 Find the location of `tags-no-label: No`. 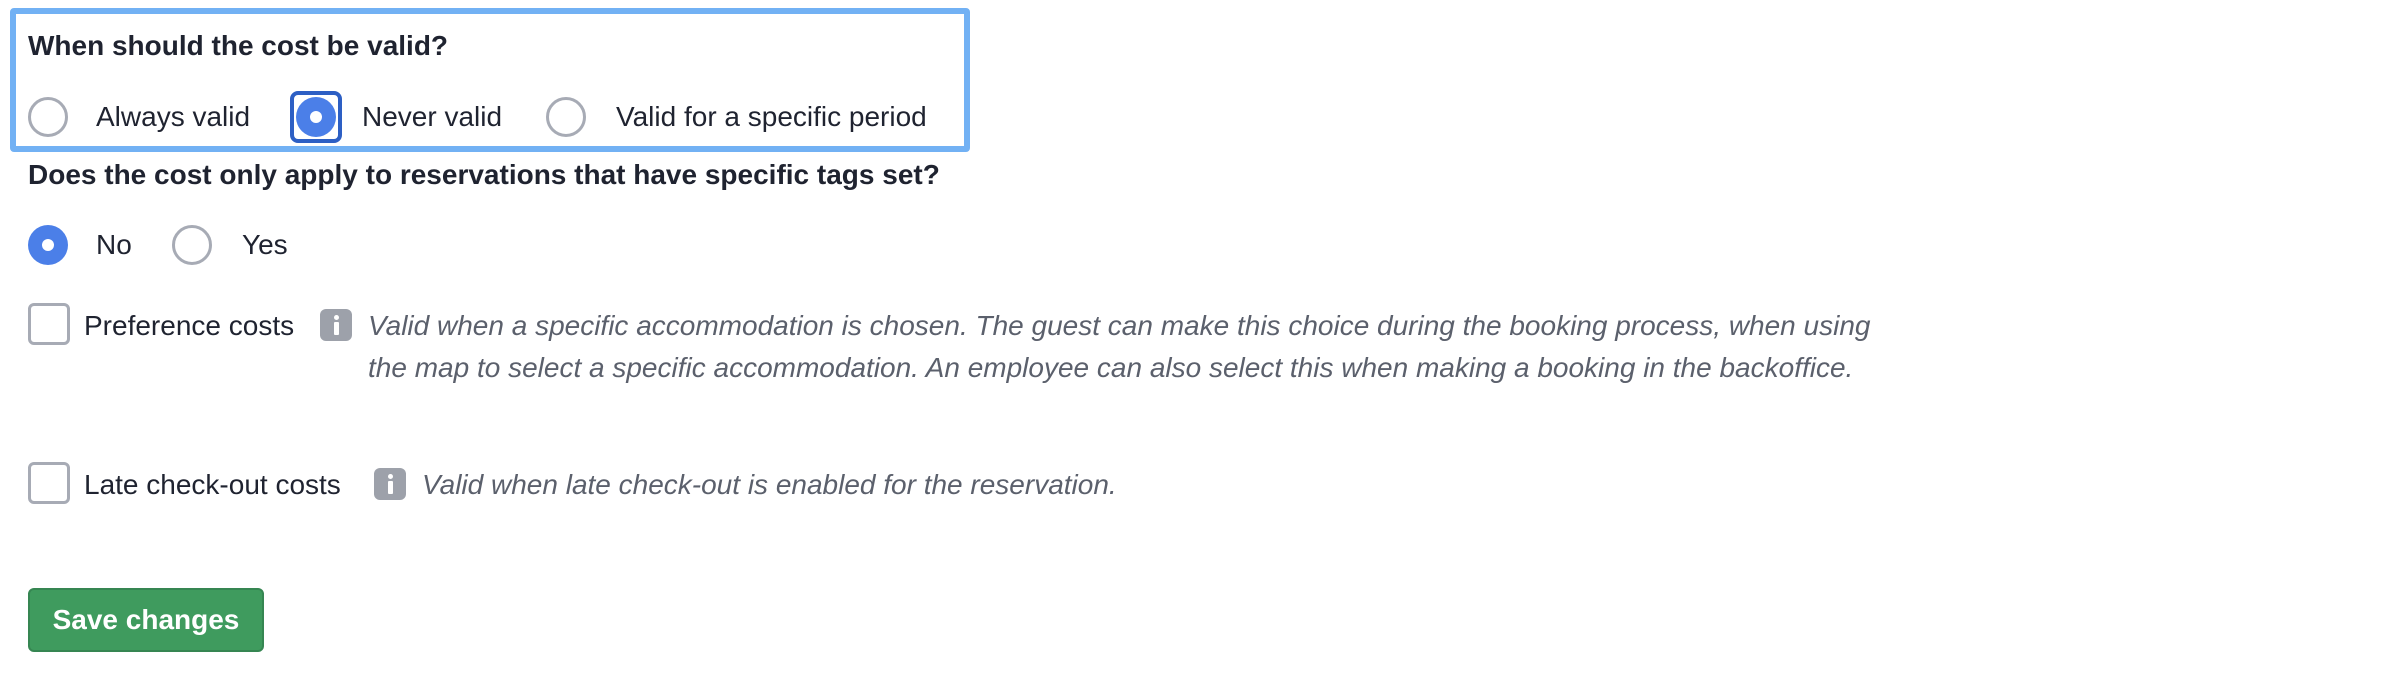

tags-no-label: No is located at coordinates (114, 245).